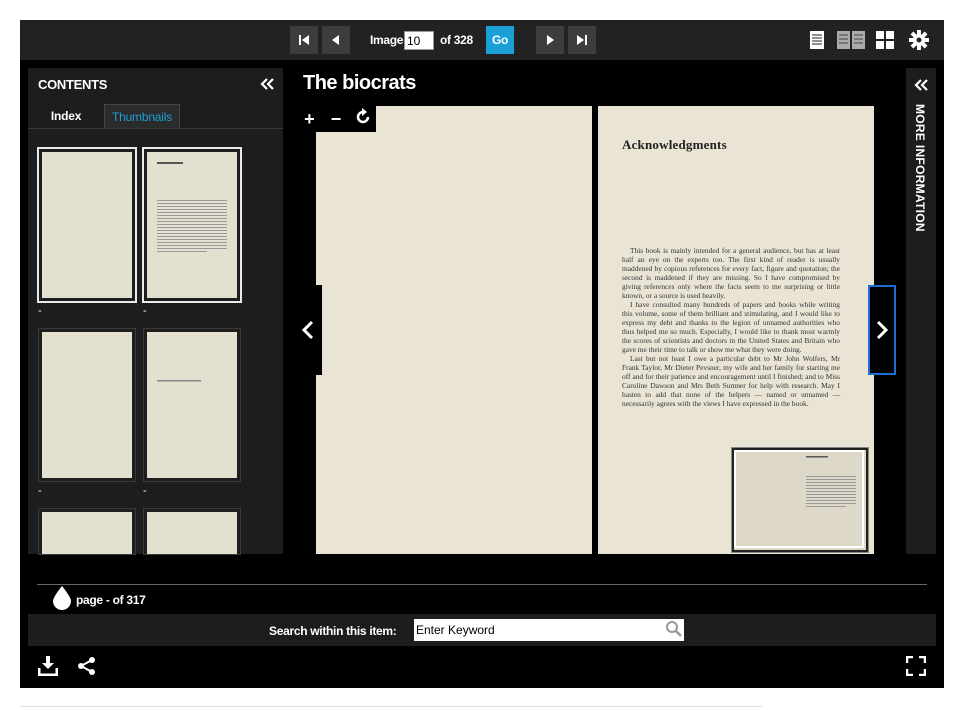 Image resolution: width=960 pixels, height=710 pixels. Describe the element at coordinates (111, 600) in the screenshot. I see `page-indicator: page - of 317` at that location.